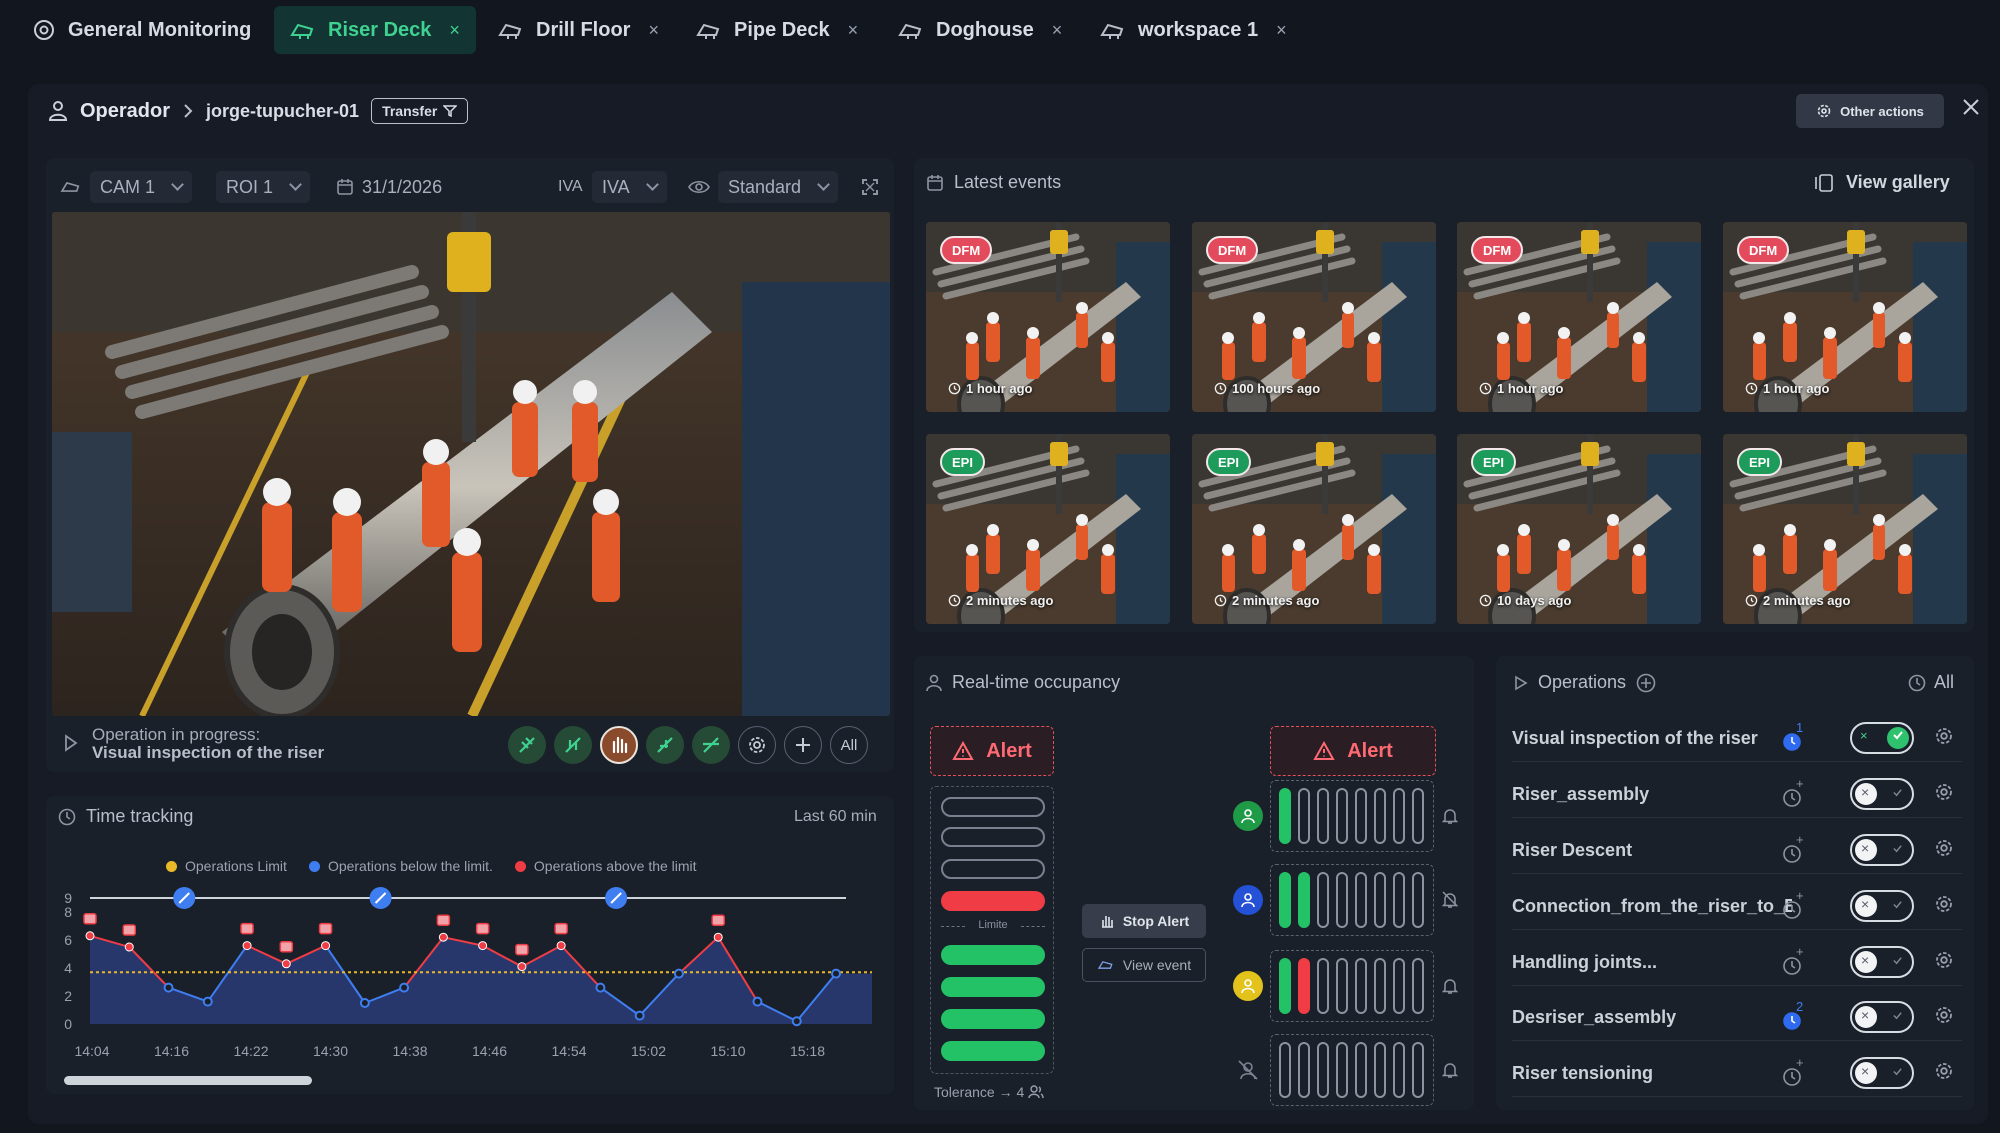 Image resolution: width=2000 pixels, height=1133 pixels. I want to click on transfer-button: Transfer, so click(420, 111).